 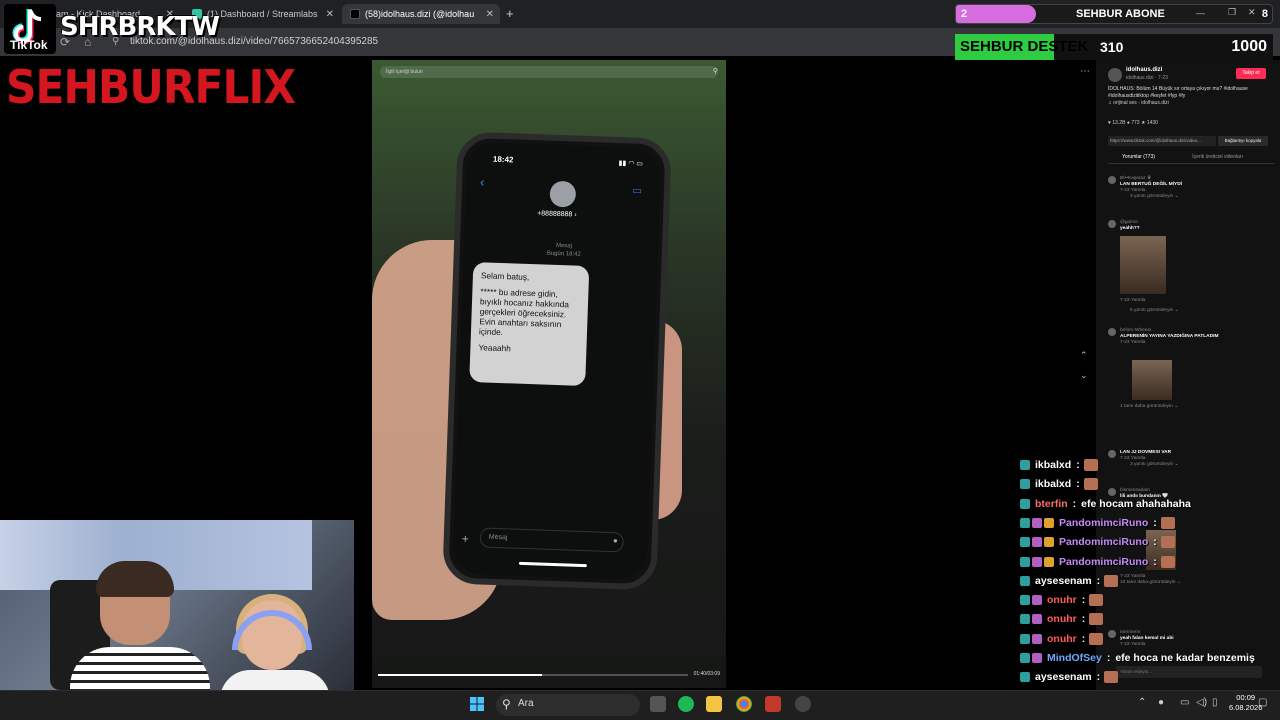 What do you see at coordinates (1194, 223) in the screenshot?
I see `comment-author: @goimo` at bounding box center [1194, 223].